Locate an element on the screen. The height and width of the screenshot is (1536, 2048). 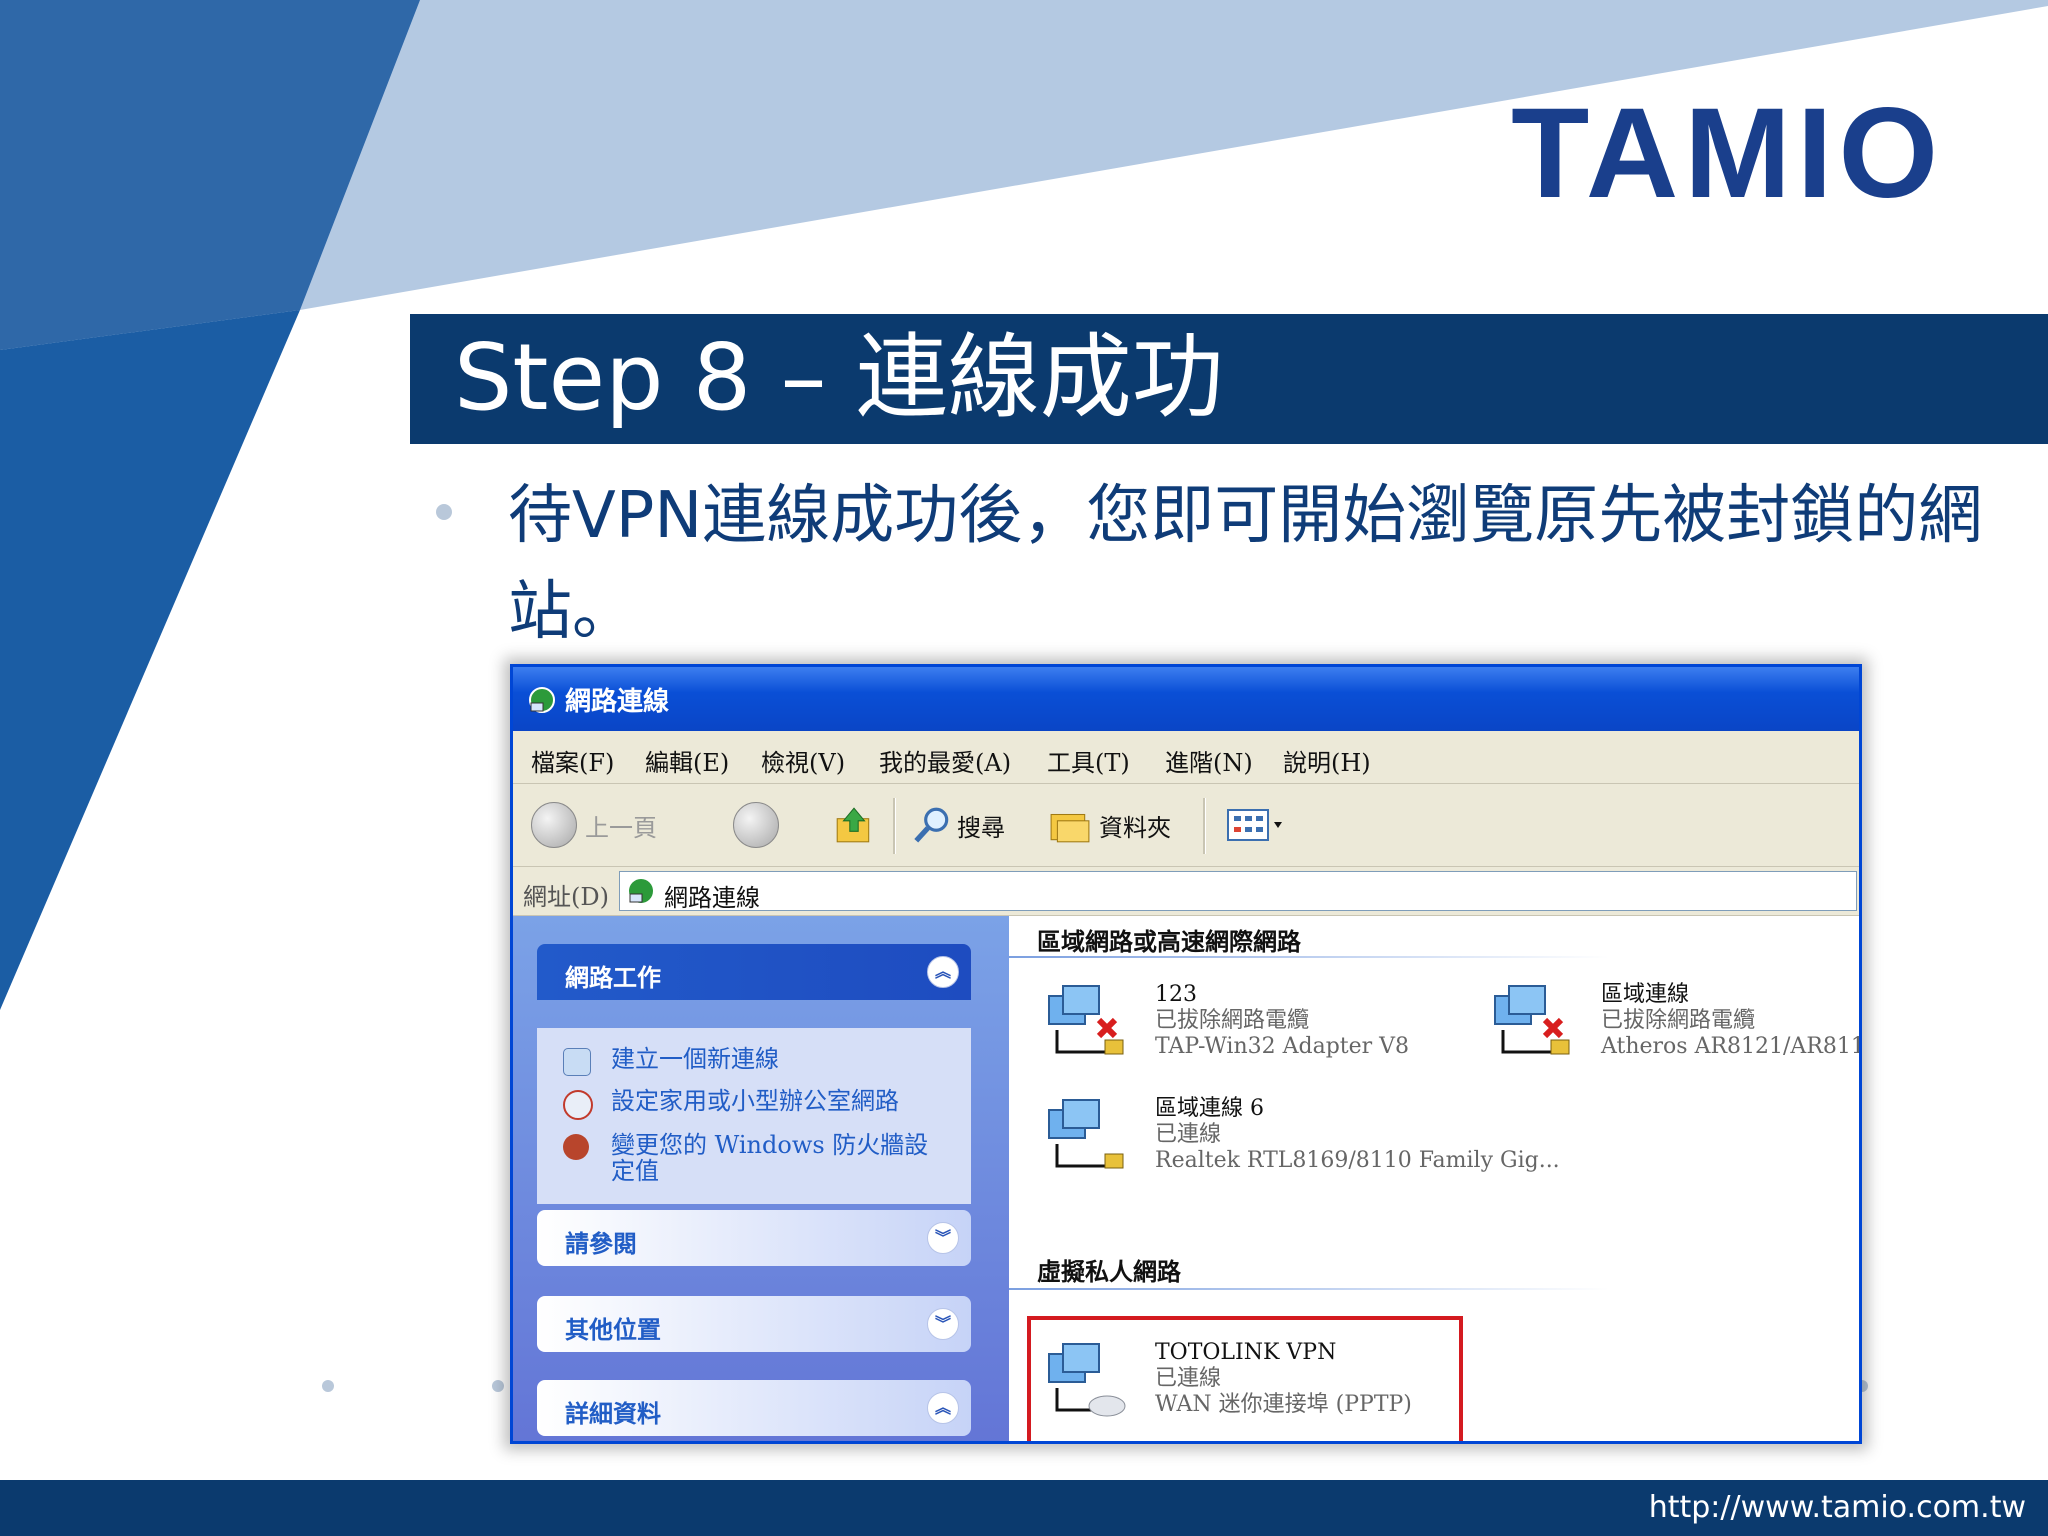
connection-device: WAN 迷你連接埠 (PPTP) is located at coordinates (1283, 1404).